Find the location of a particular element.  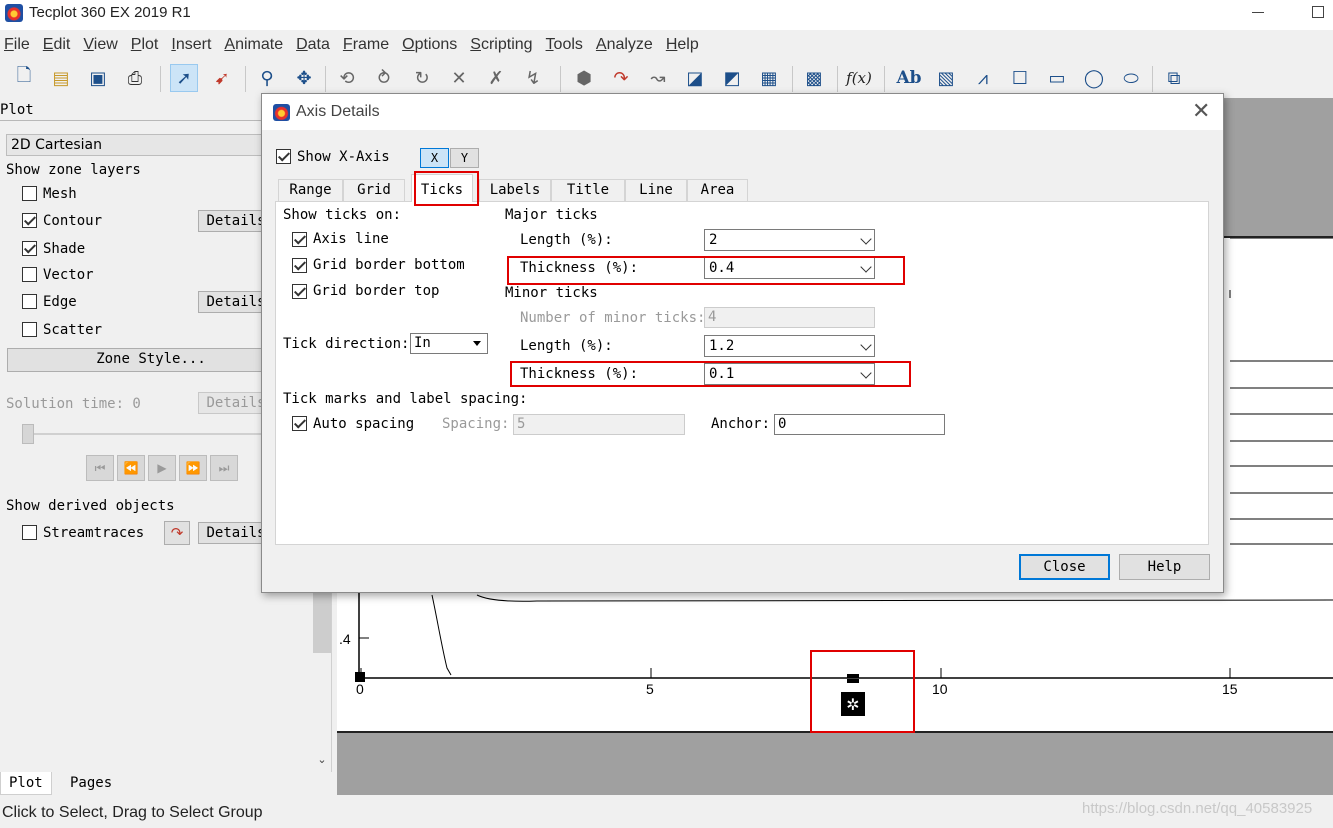

menu-analyze: Analyze is located at coordinates (624, 45).